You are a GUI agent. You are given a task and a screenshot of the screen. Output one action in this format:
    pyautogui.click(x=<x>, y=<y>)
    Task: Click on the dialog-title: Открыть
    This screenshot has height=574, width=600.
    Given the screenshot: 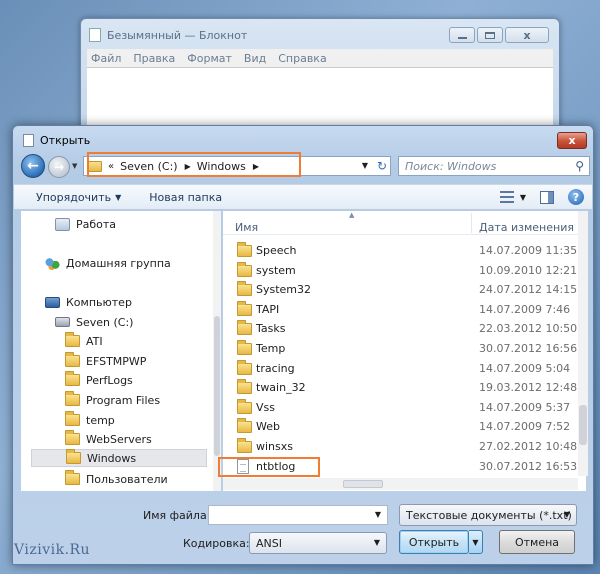 What is the action you would take?
    pyautogui.click(x=65, y=140)
    